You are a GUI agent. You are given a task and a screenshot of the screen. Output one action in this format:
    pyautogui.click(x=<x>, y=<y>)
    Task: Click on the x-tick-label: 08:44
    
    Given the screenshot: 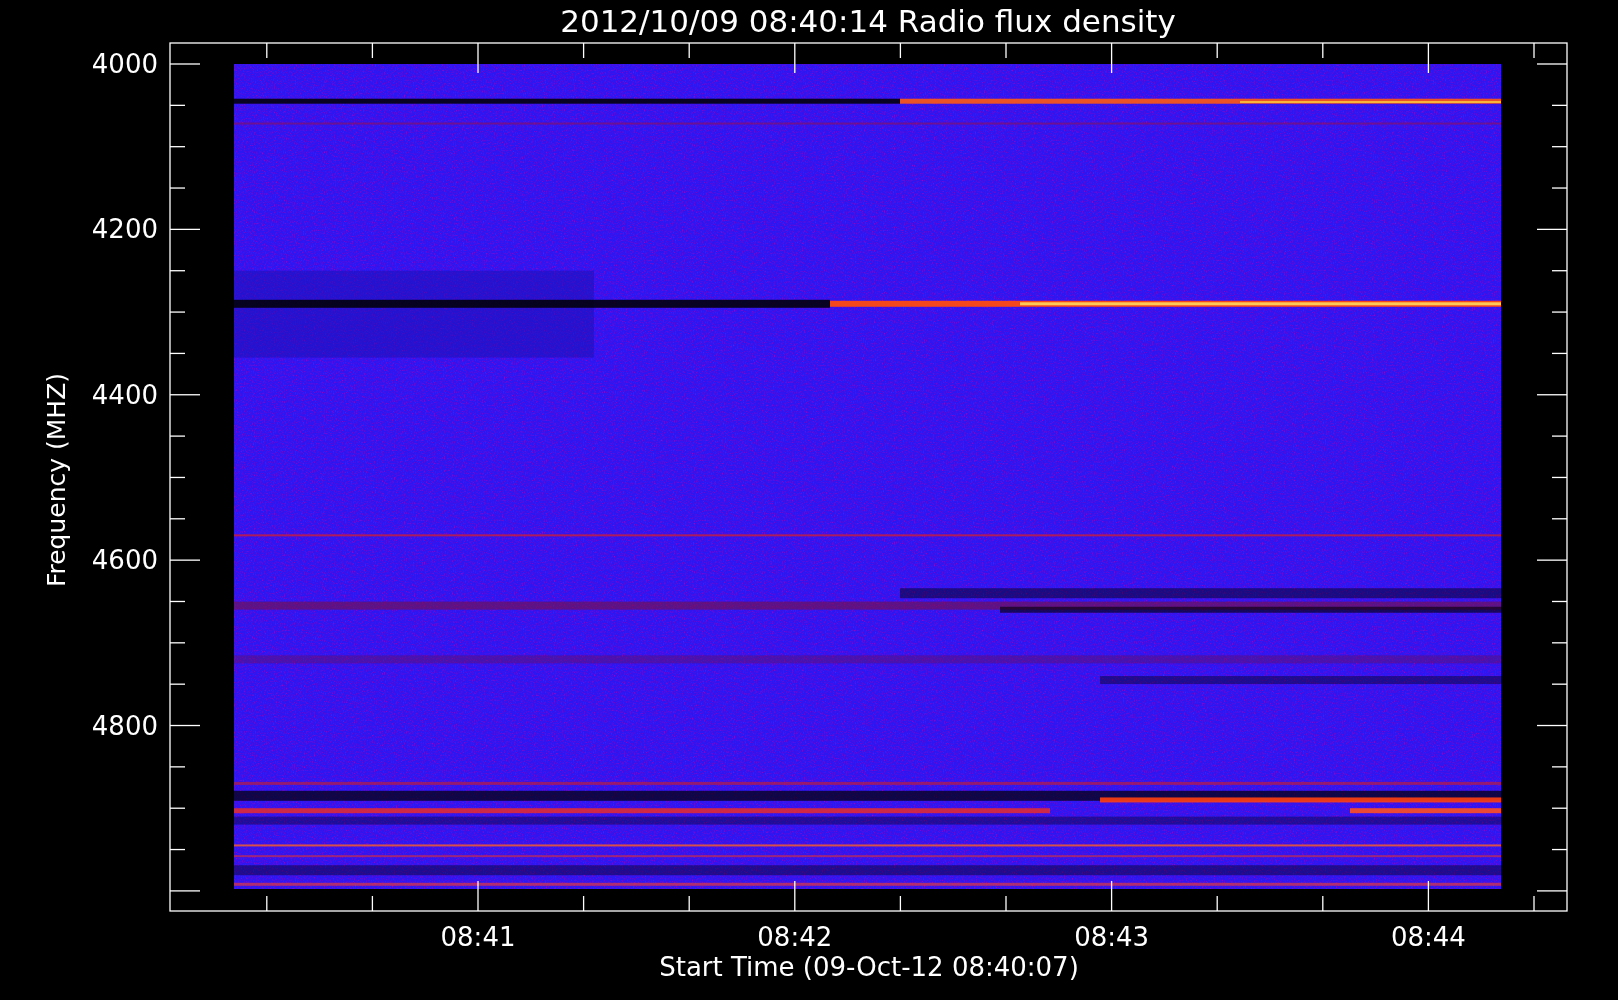 What is the action you would take?
    pyautogui.click(x=1428, y=937)
    